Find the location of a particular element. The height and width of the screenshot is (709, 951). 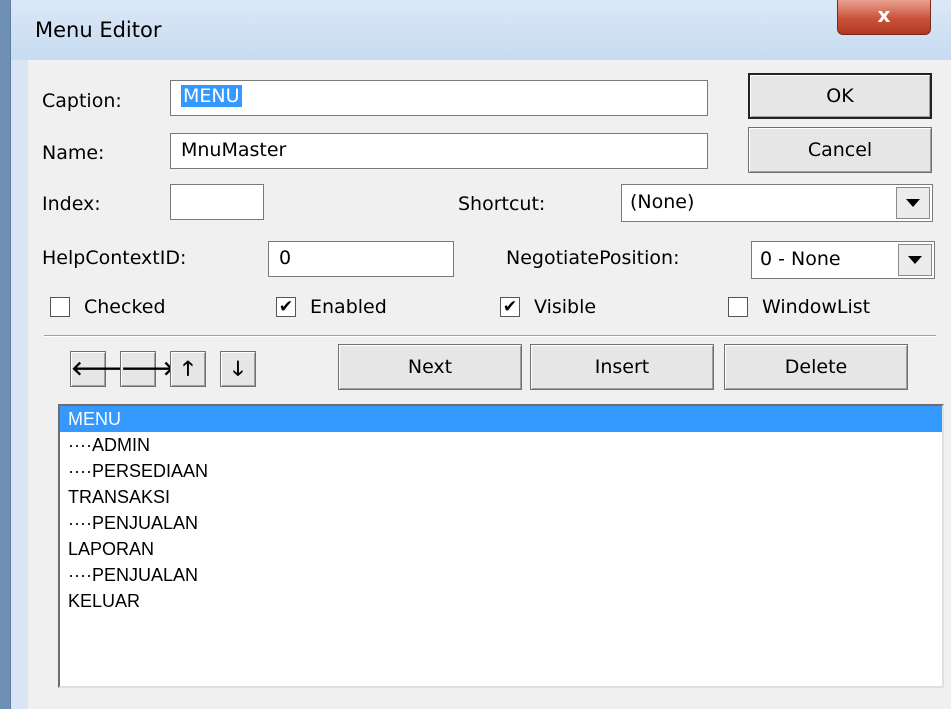

move-left-button: 🡐 is located at coordinates (97, 369).